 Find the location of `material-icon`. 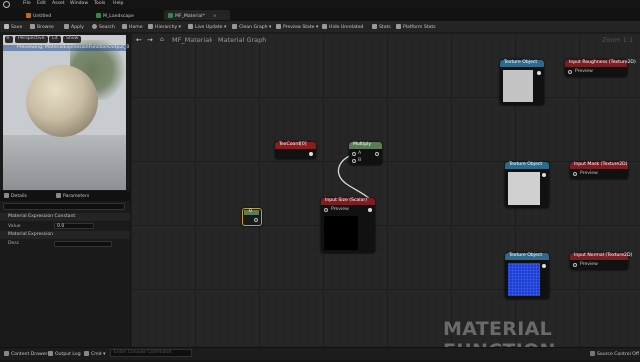

material-icon is located at coordinates (98, 15).